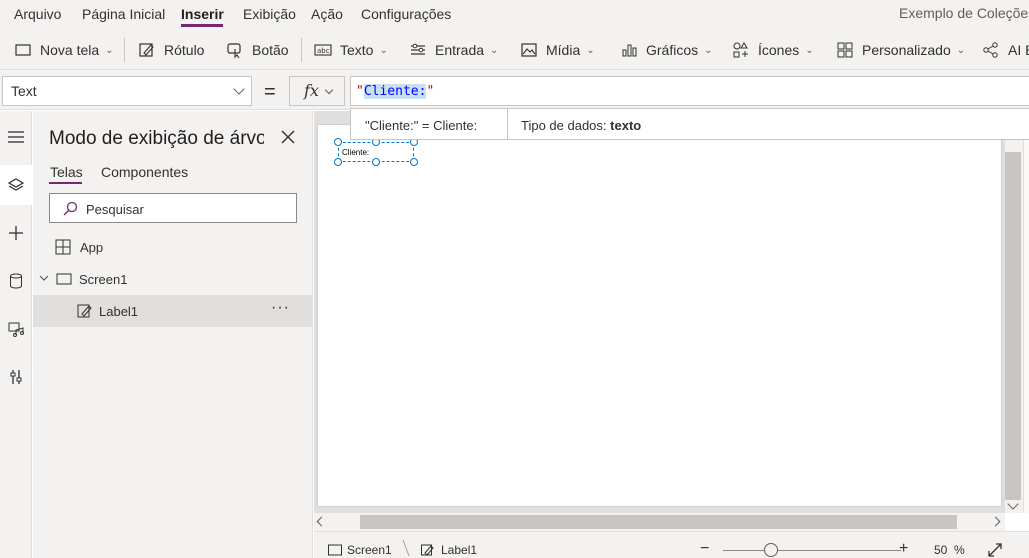 This screenshot has width=1029, height=558. Describe the element at coordinates (940, 550) in the screenshot. I see `zoom-value: 50` at that location.